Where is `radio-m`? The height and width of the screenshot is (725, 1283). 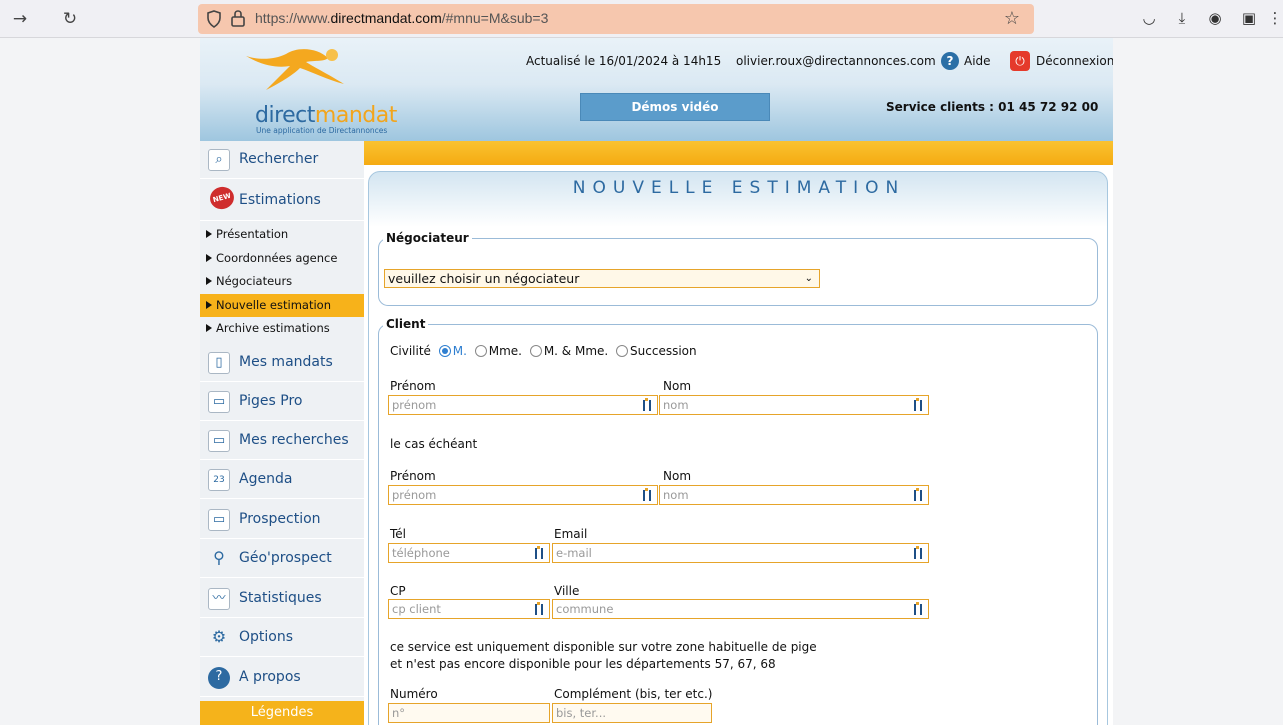
radio-m is located at coordinates (444, 351).